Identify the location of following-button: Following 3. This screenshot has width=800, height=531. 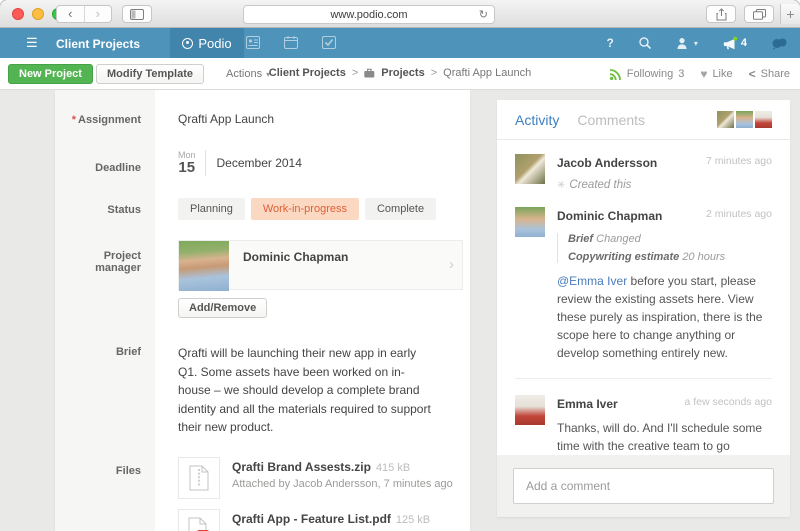
(646, 74).